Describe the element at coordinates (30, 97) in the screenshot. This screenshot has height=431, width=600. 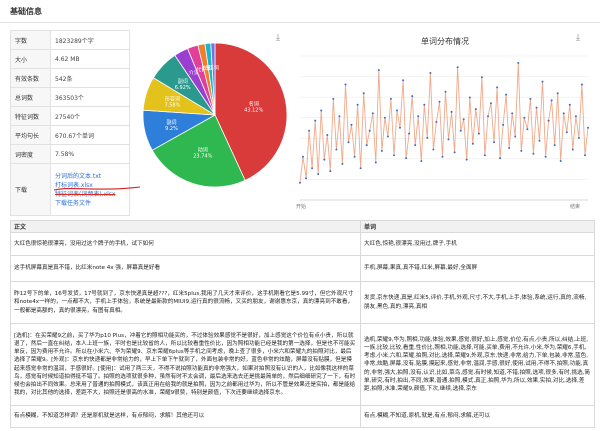
I see `stats-key: 总词数` at that location.